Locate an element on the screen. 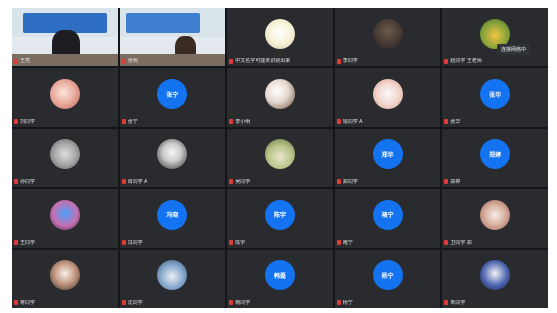 This screenshot has height=313, width=557. participant-name-text: 刘同学 is located at coordinates (28, 121).